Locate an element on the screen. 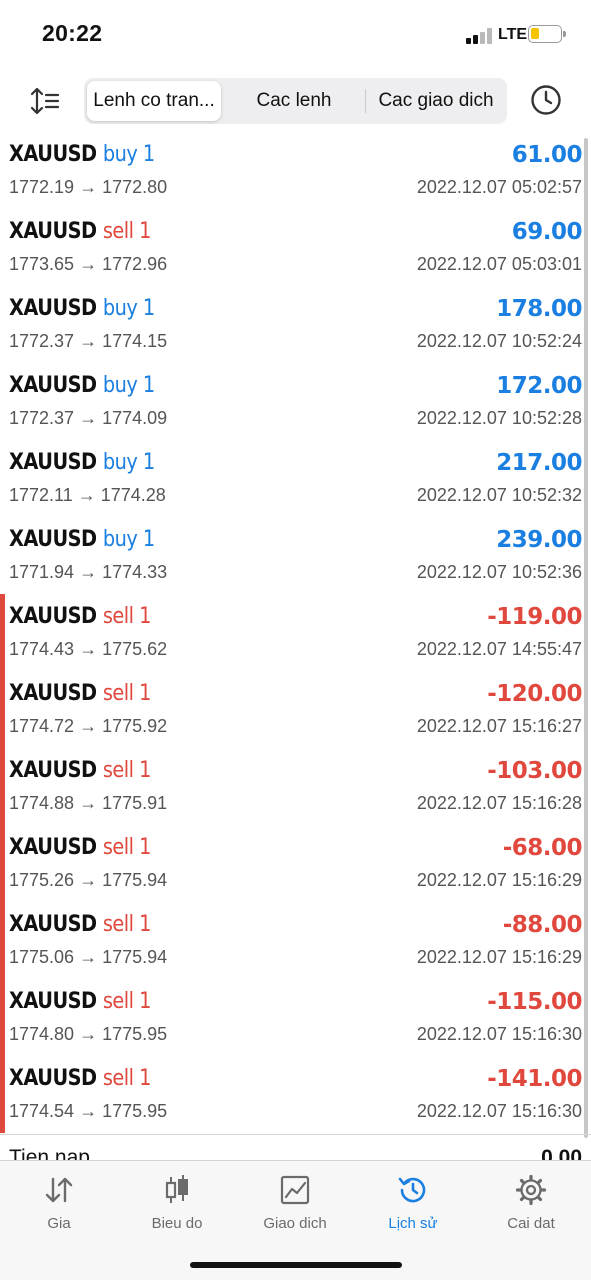 The width and height of the screenshot is (591, 1280). tab-history: Lịch sử is located at coordinates (413, 1205).